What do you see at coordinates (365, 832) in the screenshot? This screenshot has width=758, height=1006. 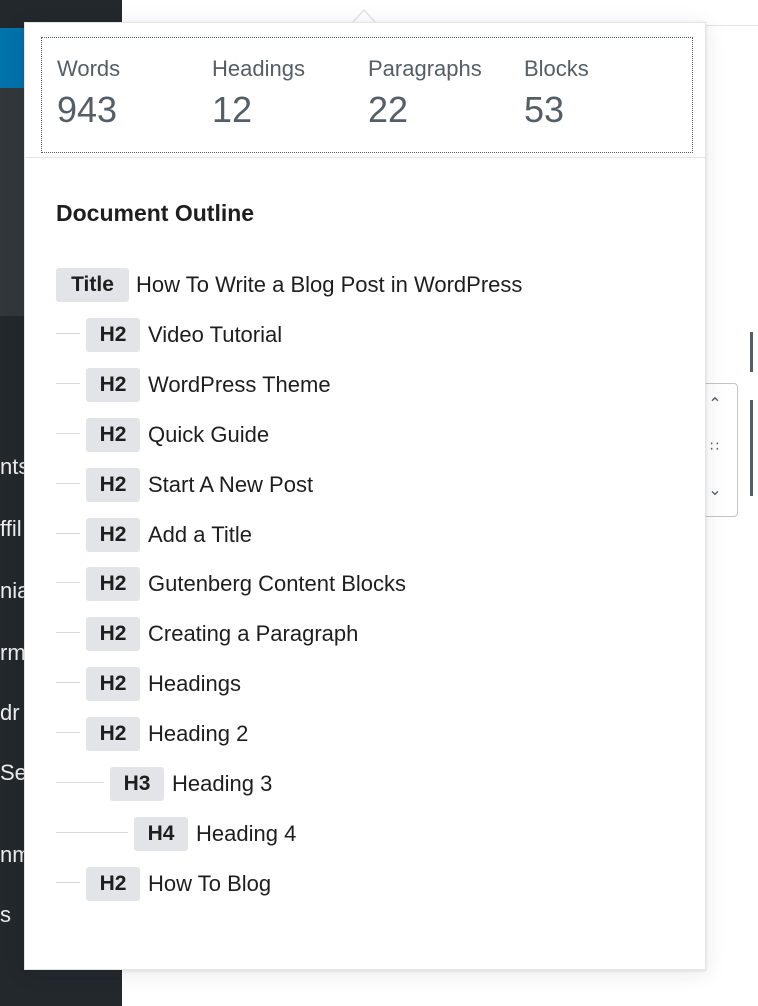 I see `outline-item: H4 Heading 4` at bounding box center [365, 832].